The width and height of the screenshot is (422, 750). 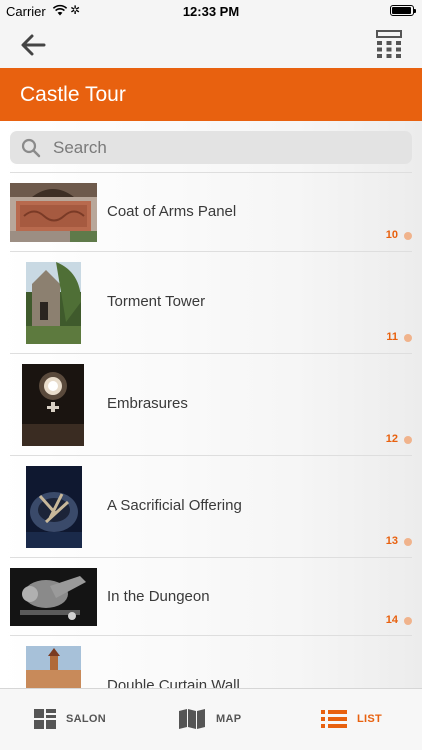 I want to click on list-icon, so click(x=334, y=719).